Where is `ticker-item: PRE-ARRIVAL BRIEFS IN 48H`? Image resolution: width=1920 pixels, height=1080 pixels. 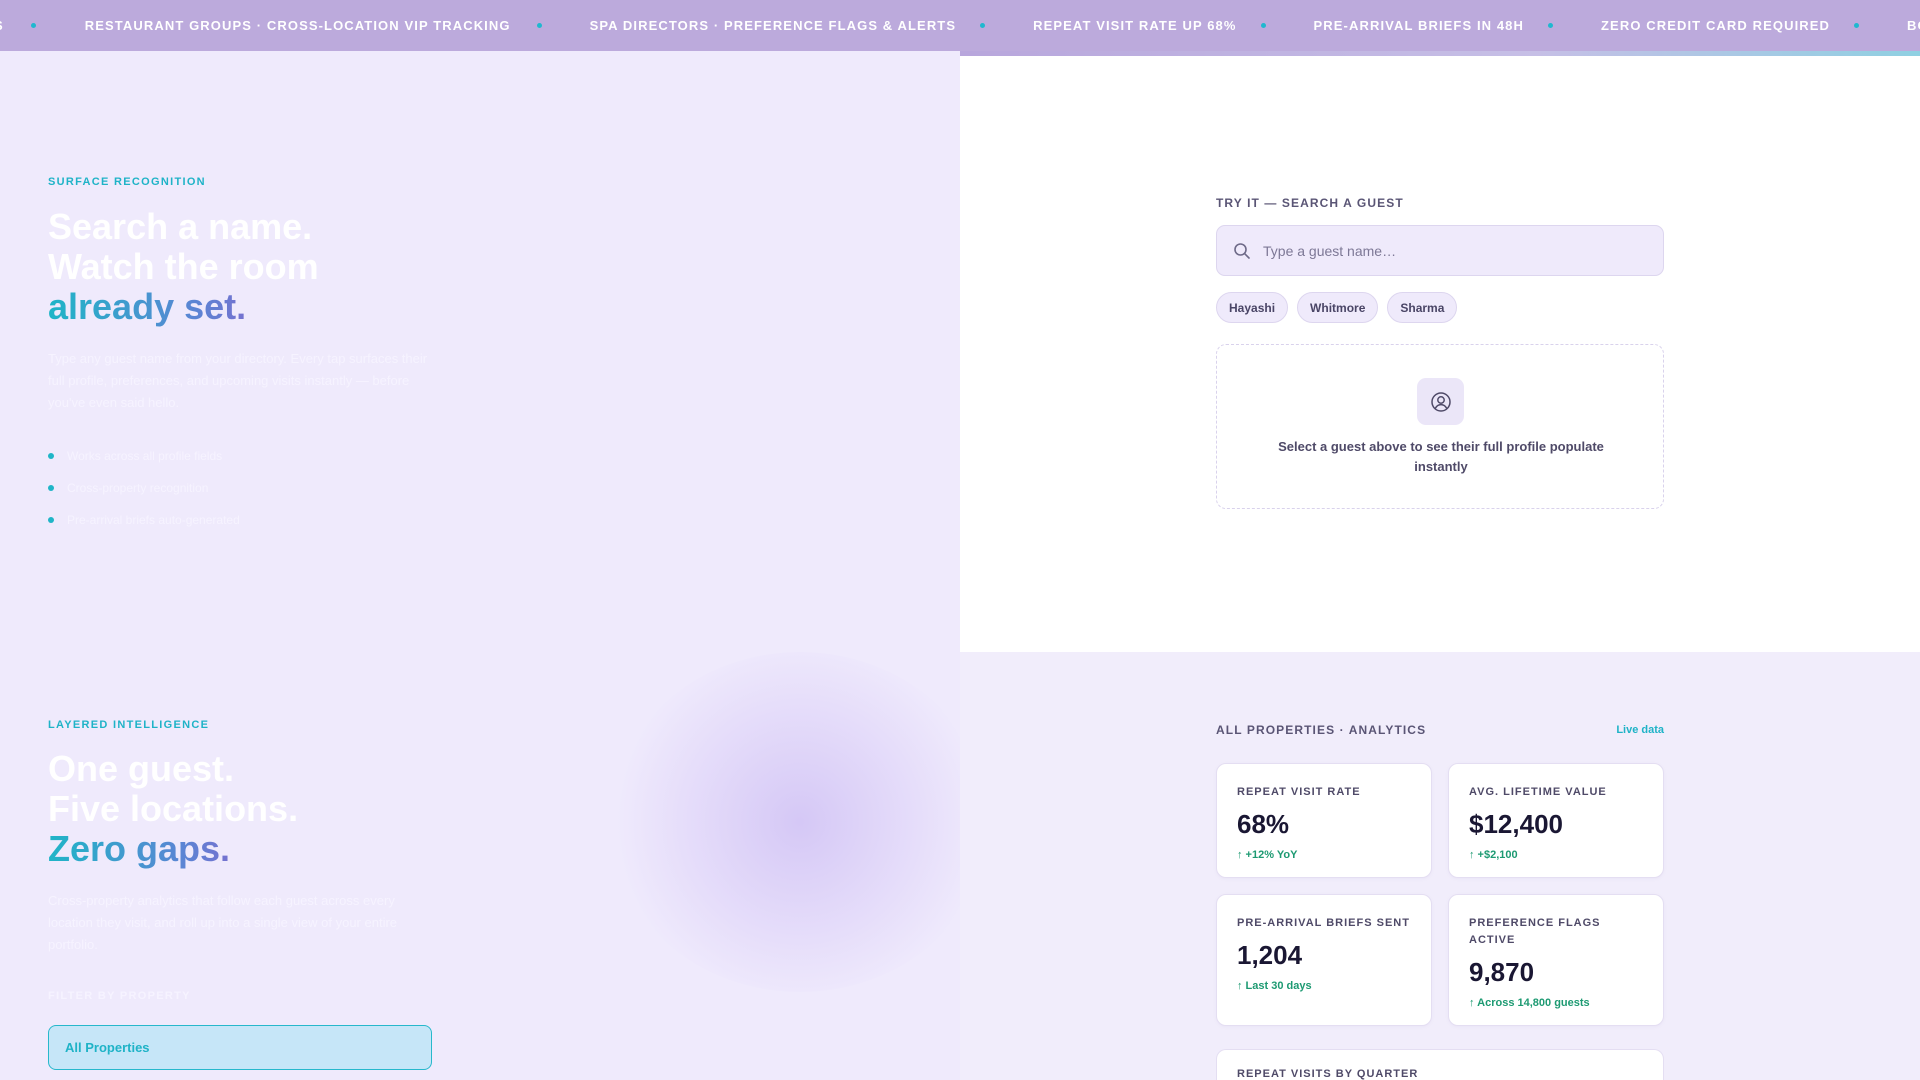 ticker-item: PRE-ARRIVAL BRIEFS IN 48H is located at coordinates (1458, 25).